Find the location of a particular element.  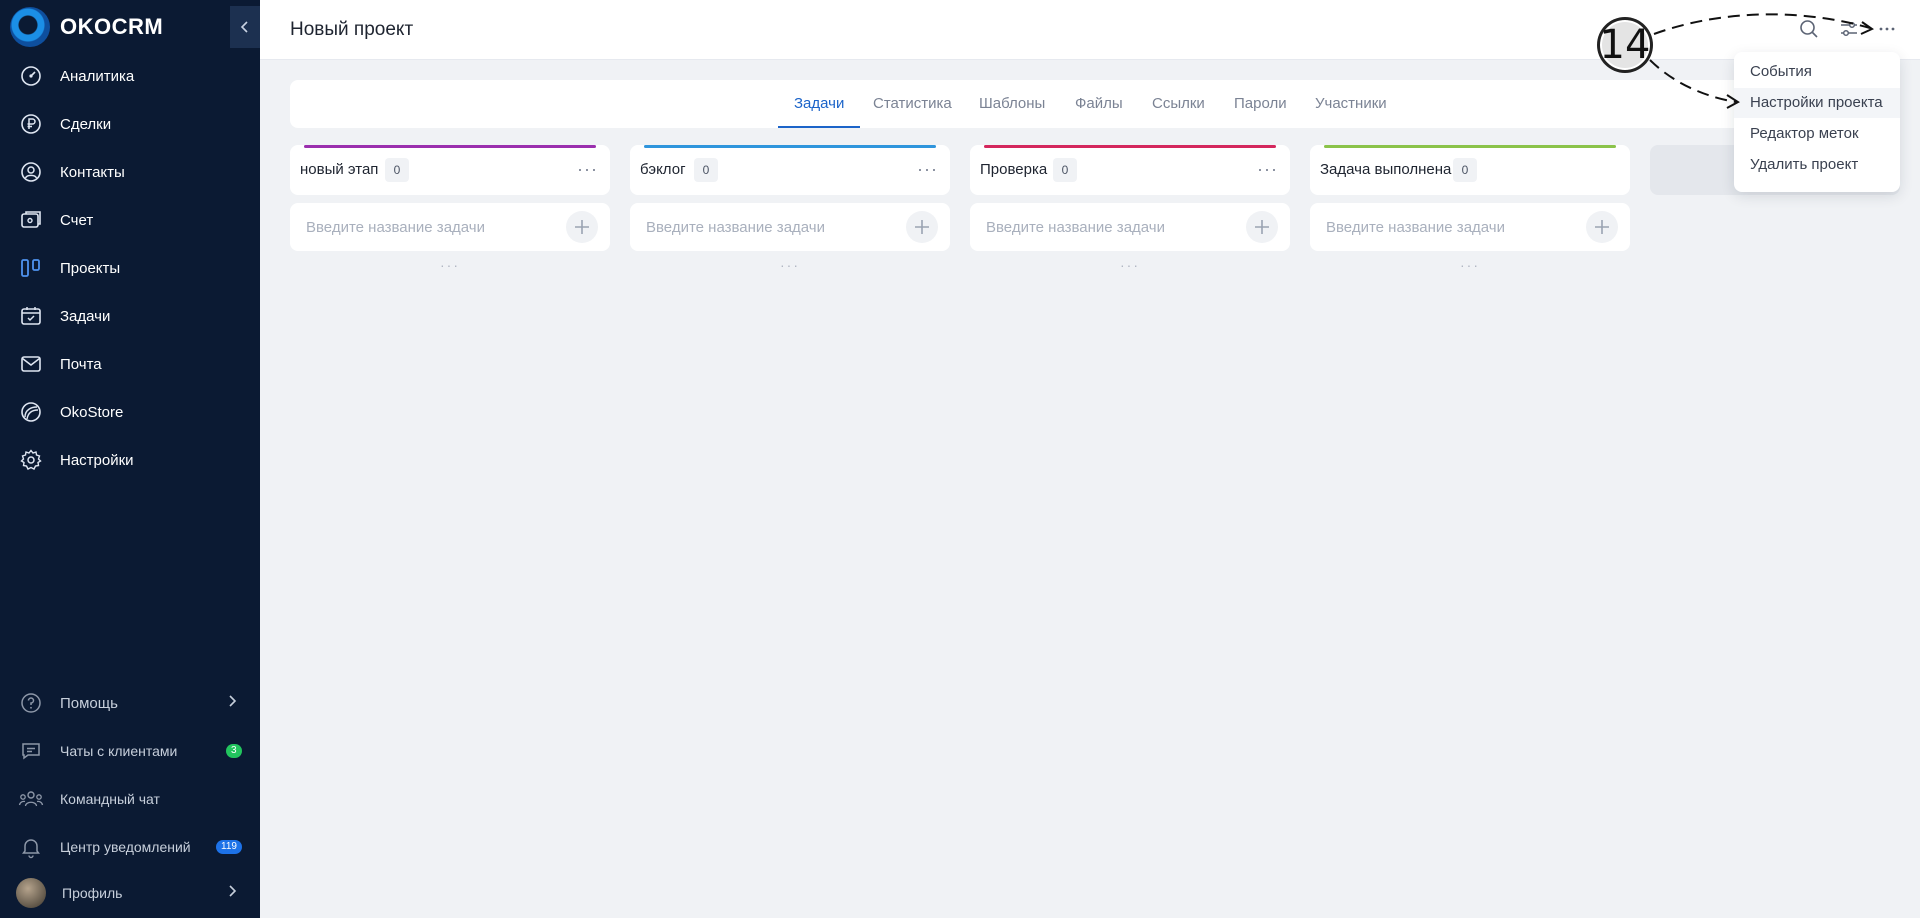

sidebar-item-label: Аналитика is located at coordinates (97, 76).